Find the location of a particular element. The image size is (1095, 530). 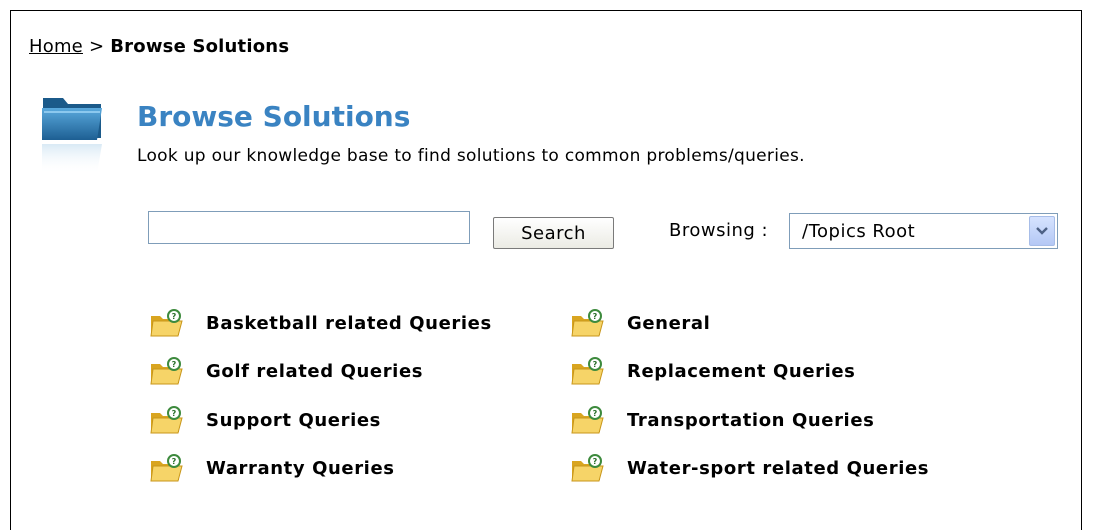

search-input is located at coordinates (309, 227).